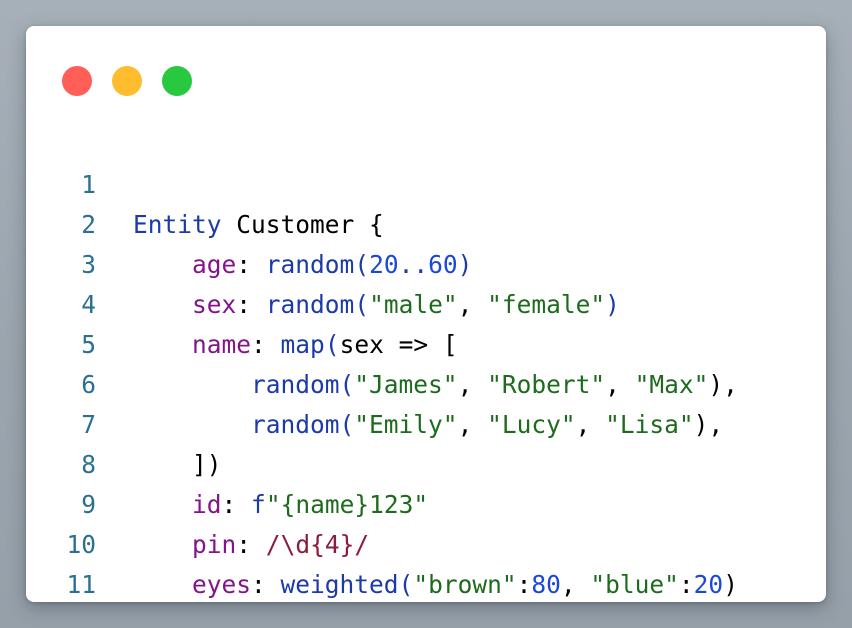  Describe the element at coordinates (339, 584) in the screenshot. I see `function-name: weighted` at that location.